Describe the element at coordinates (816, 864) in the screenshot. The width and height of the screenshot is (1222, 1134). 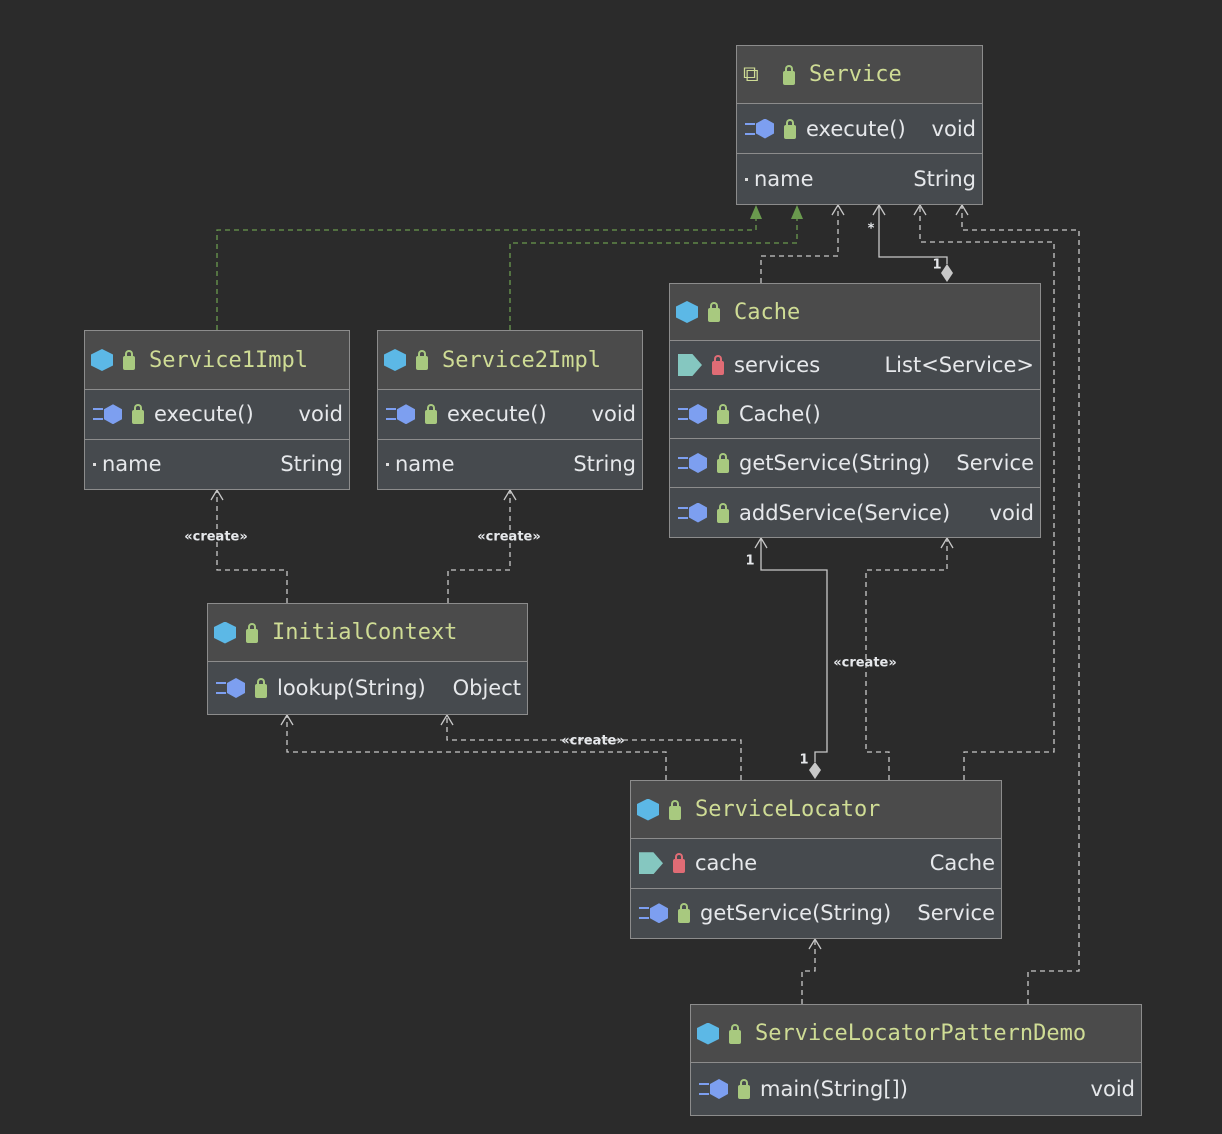
I see `member-row: cache Cache` at that location.